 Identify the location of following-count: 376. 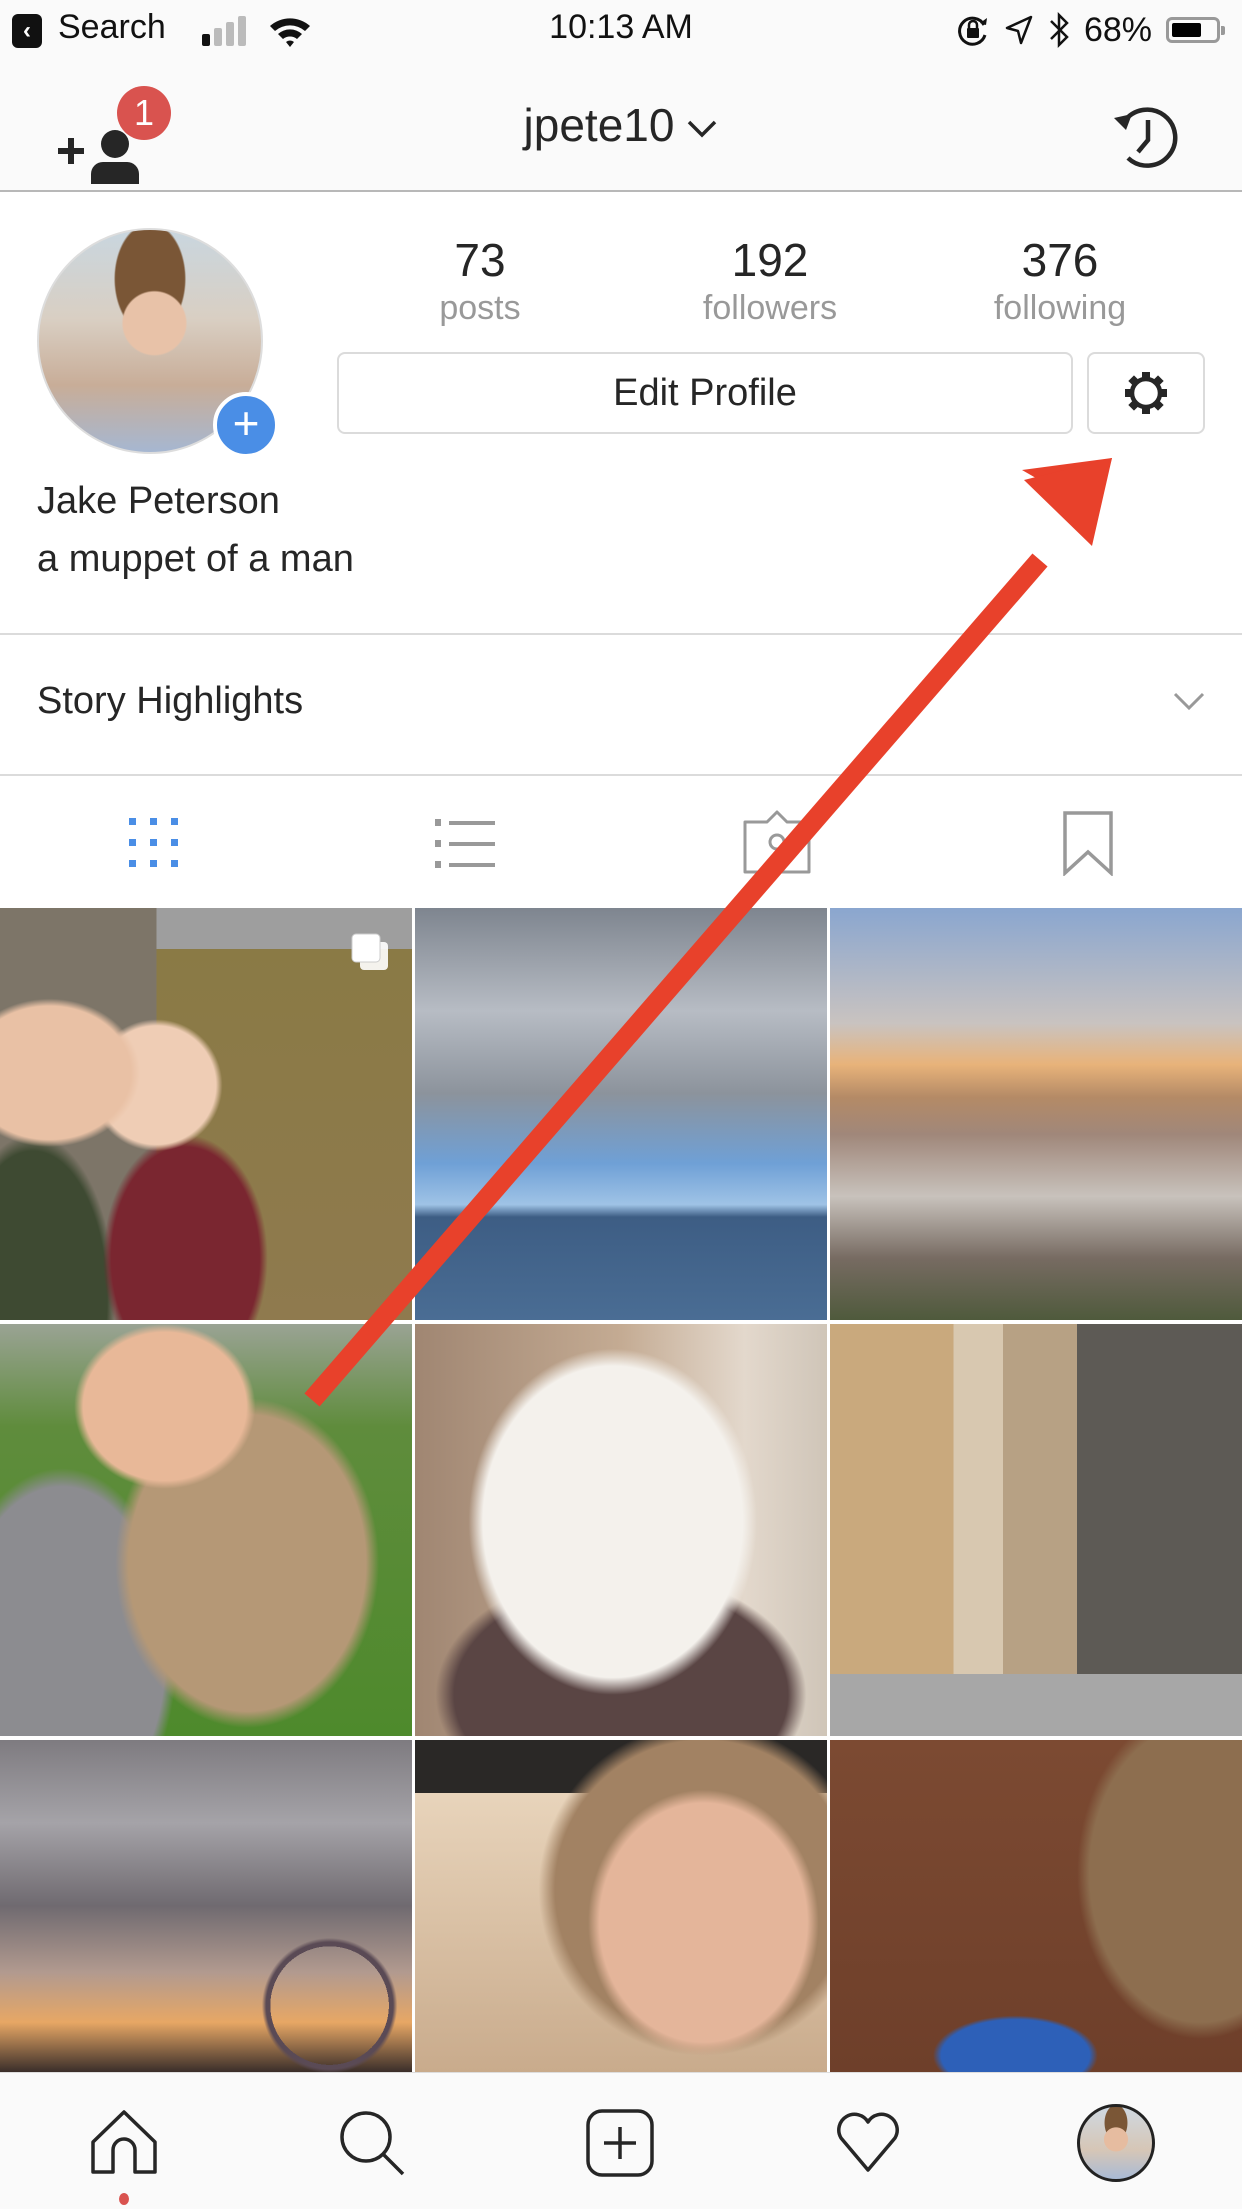
(1060, 260).